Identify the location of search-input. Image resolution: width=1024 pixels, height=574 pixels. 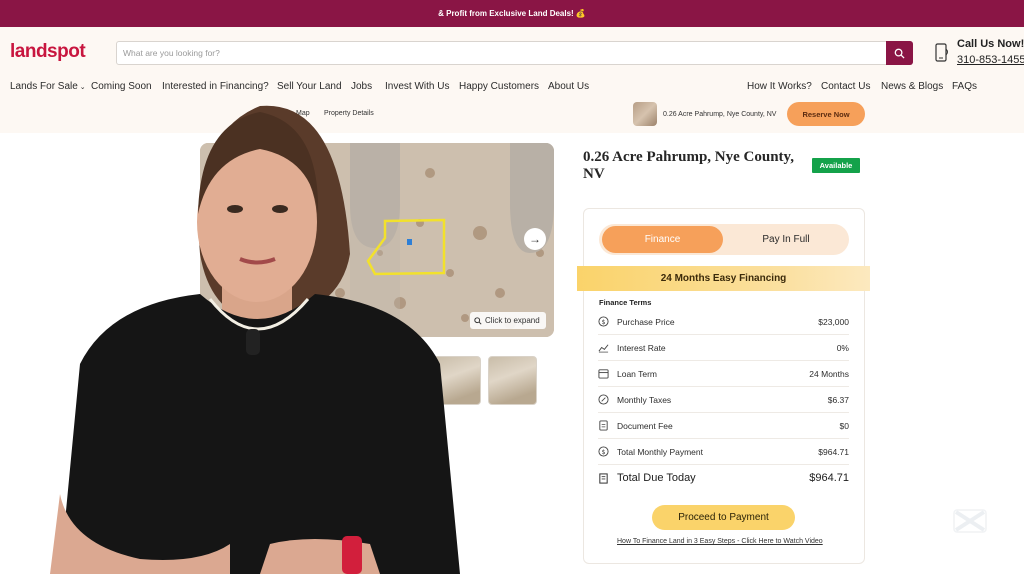
(503, 53).